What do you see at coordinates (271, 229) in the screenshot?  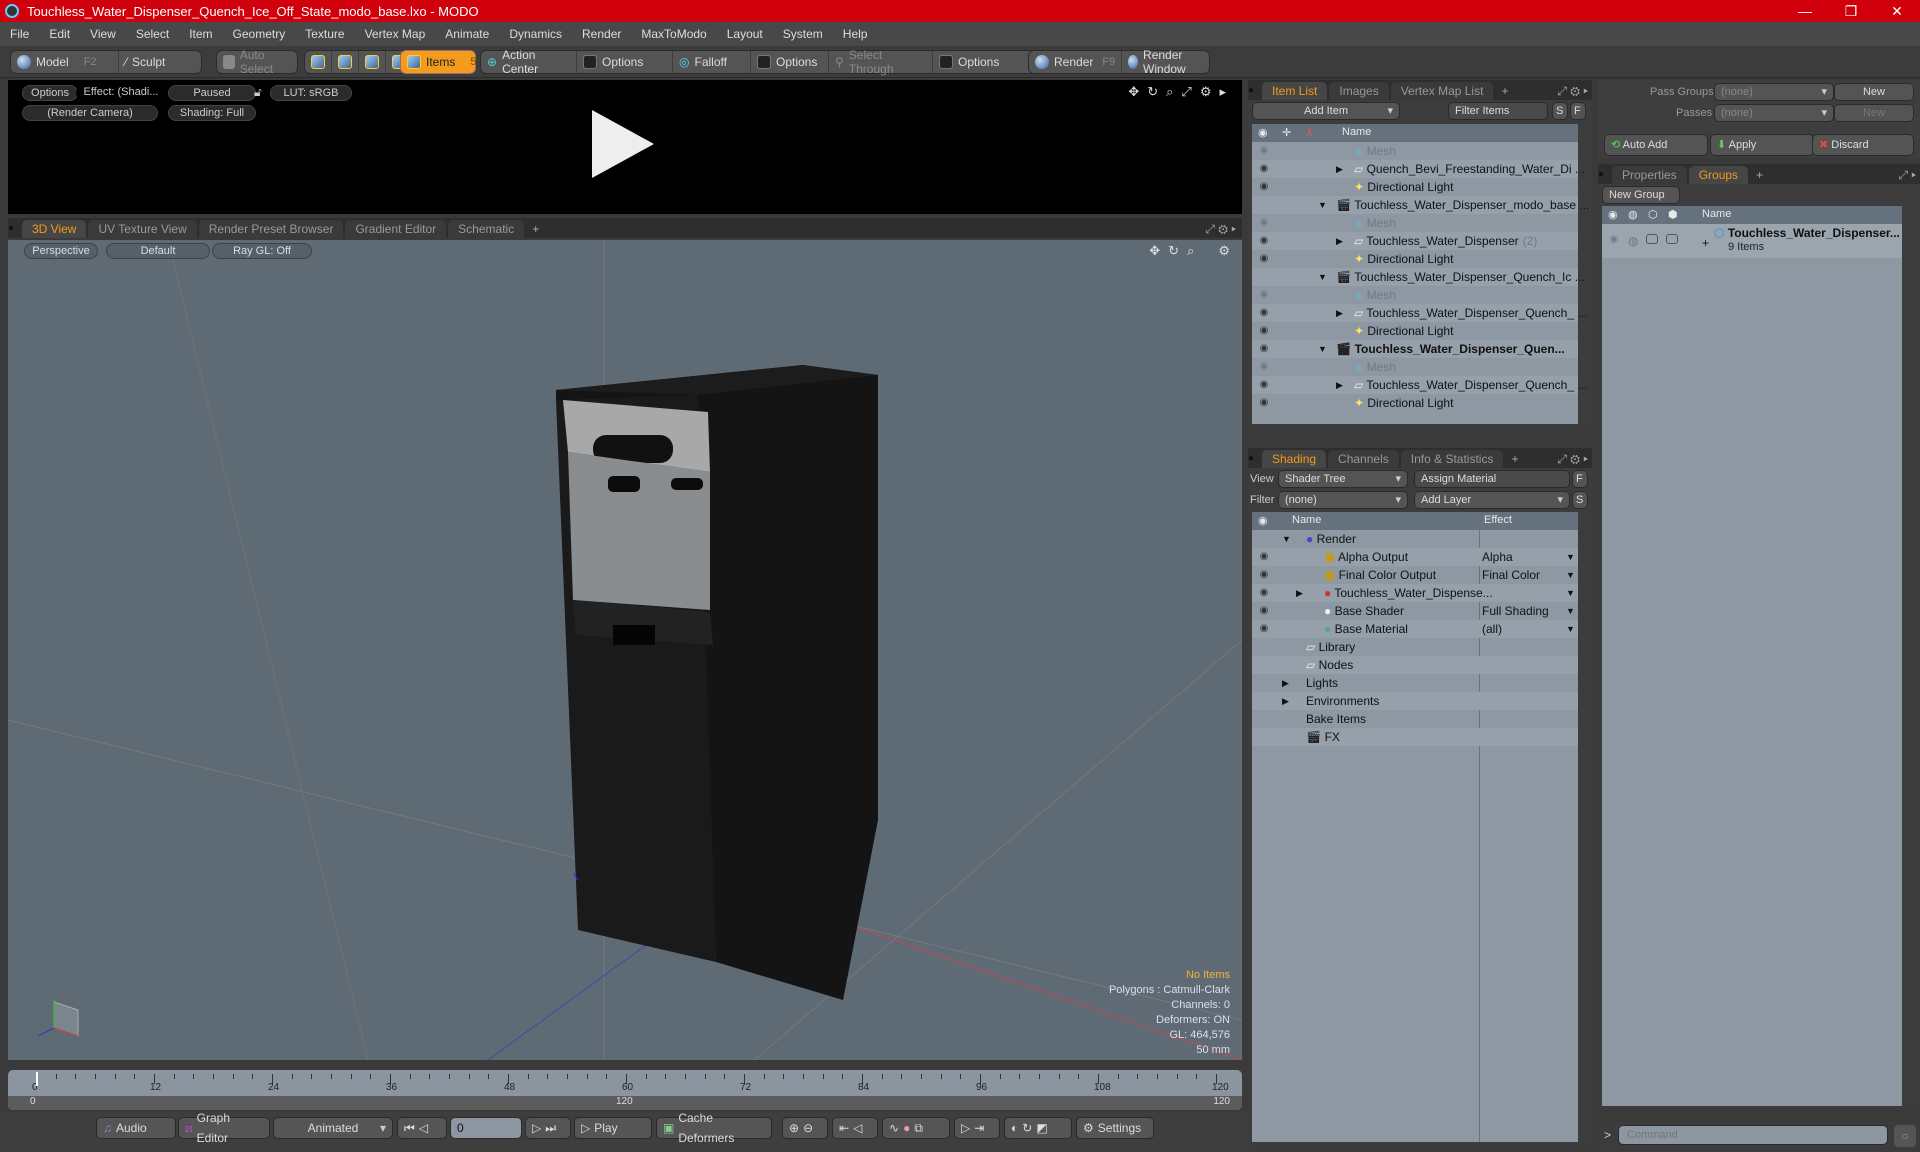 I see `tab-render-preset-browser: Render Preset Browser` at bounding box center [271, 229].